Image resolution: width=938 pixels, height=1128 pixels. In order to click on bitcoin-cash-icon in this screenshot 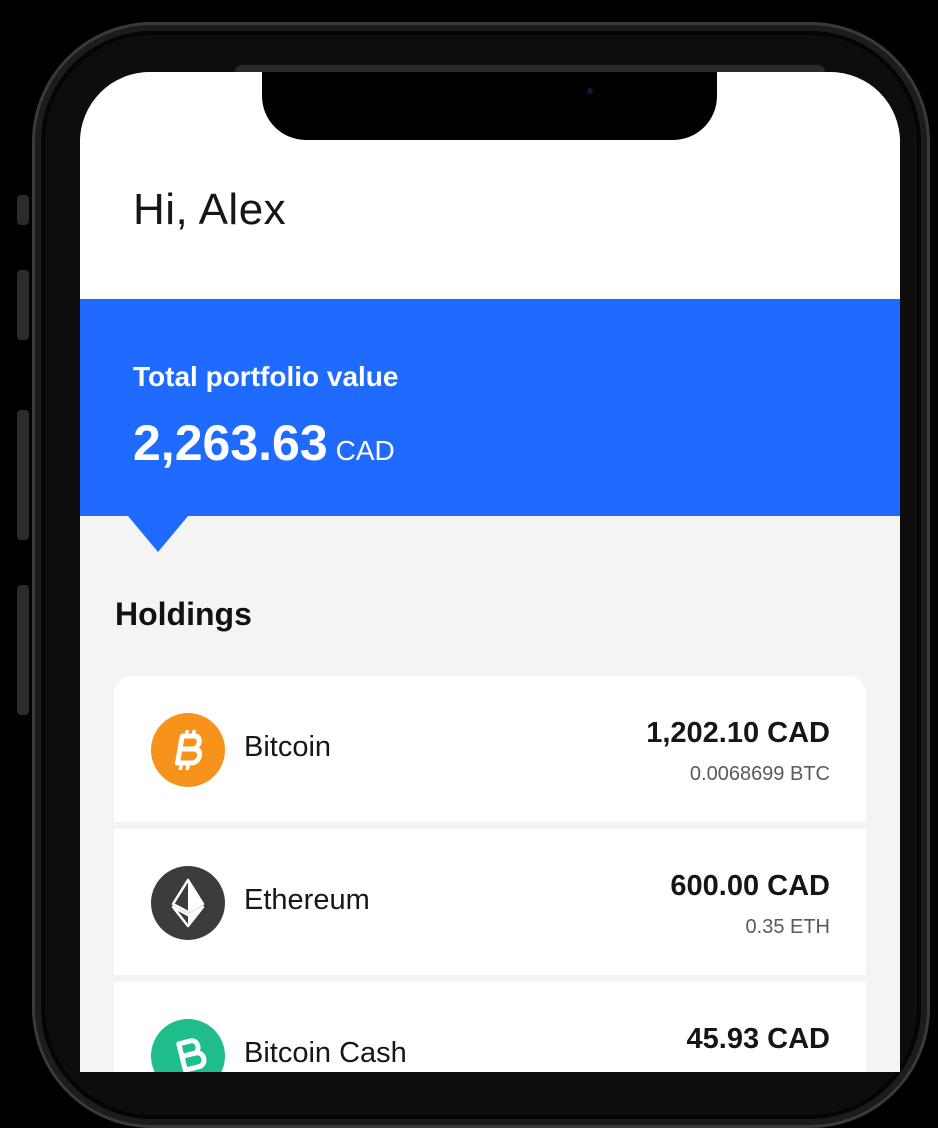, I will do `click(188, 1045)`.